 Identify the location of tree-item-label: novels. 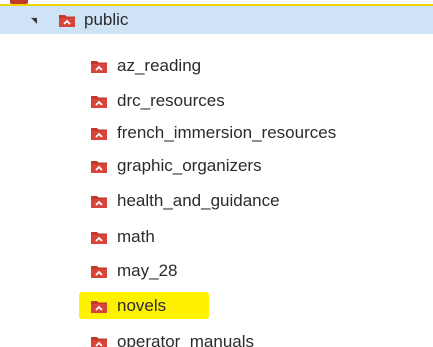
(142, 305).